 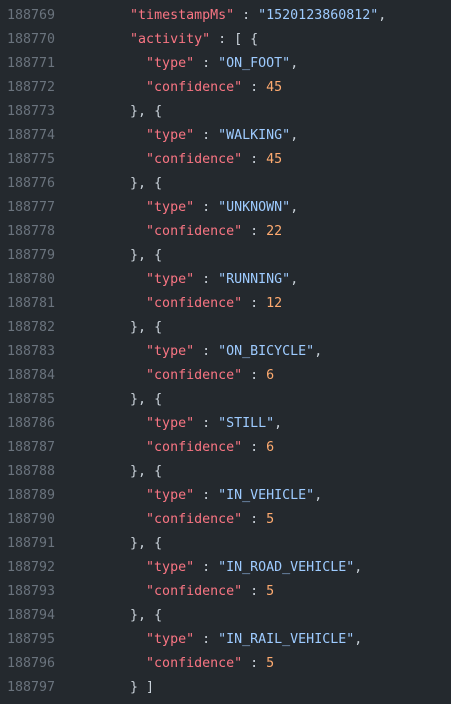 What do you see at coordinates (31, 423) in the screenshot?
I see `line-number: 188786` at bounding box center [31, 423].